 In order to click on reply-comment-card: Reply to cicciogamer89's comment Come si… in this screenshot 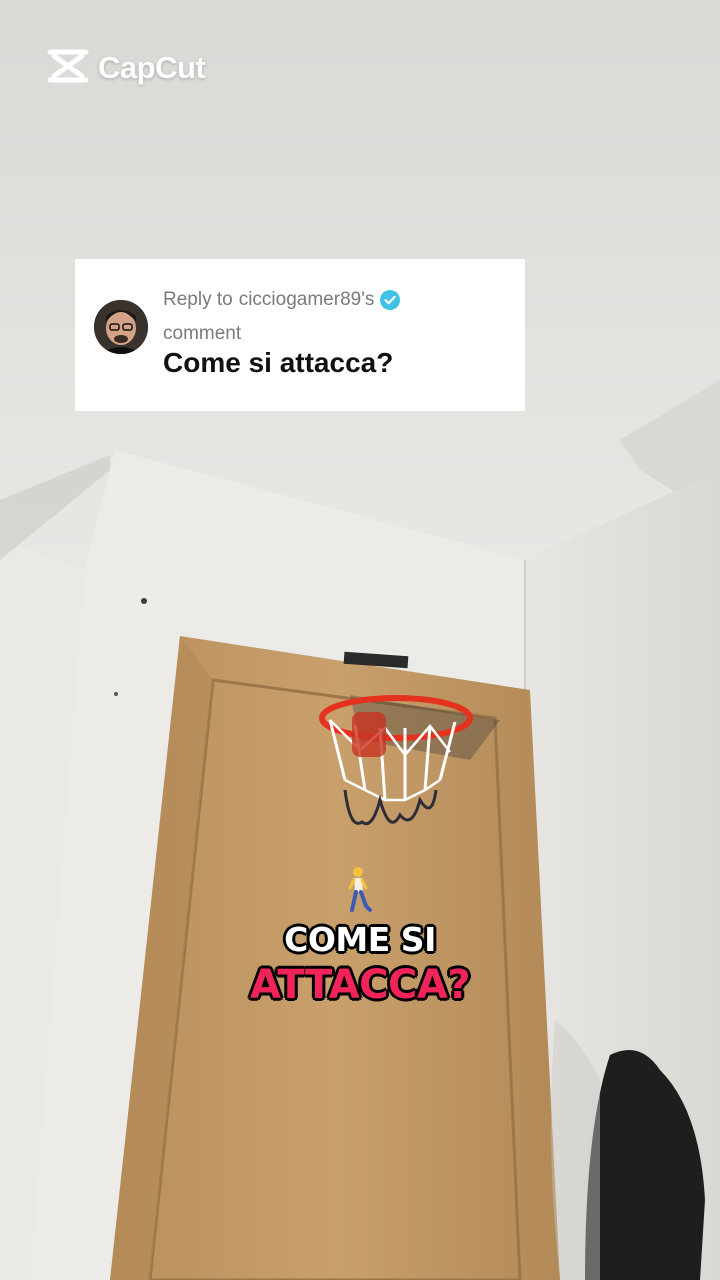, I will do `click(300, 335)`.